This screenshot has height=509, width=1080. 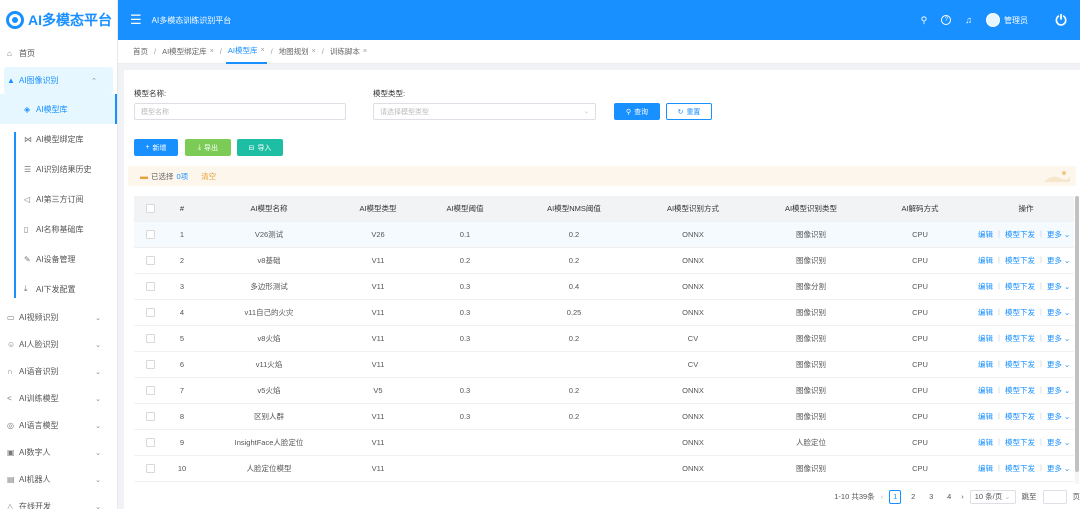 What do you see at coordinates (240, 111) in the screenshot?
I see `model-name-input: 模型名称` at bounding box center [240, 111].